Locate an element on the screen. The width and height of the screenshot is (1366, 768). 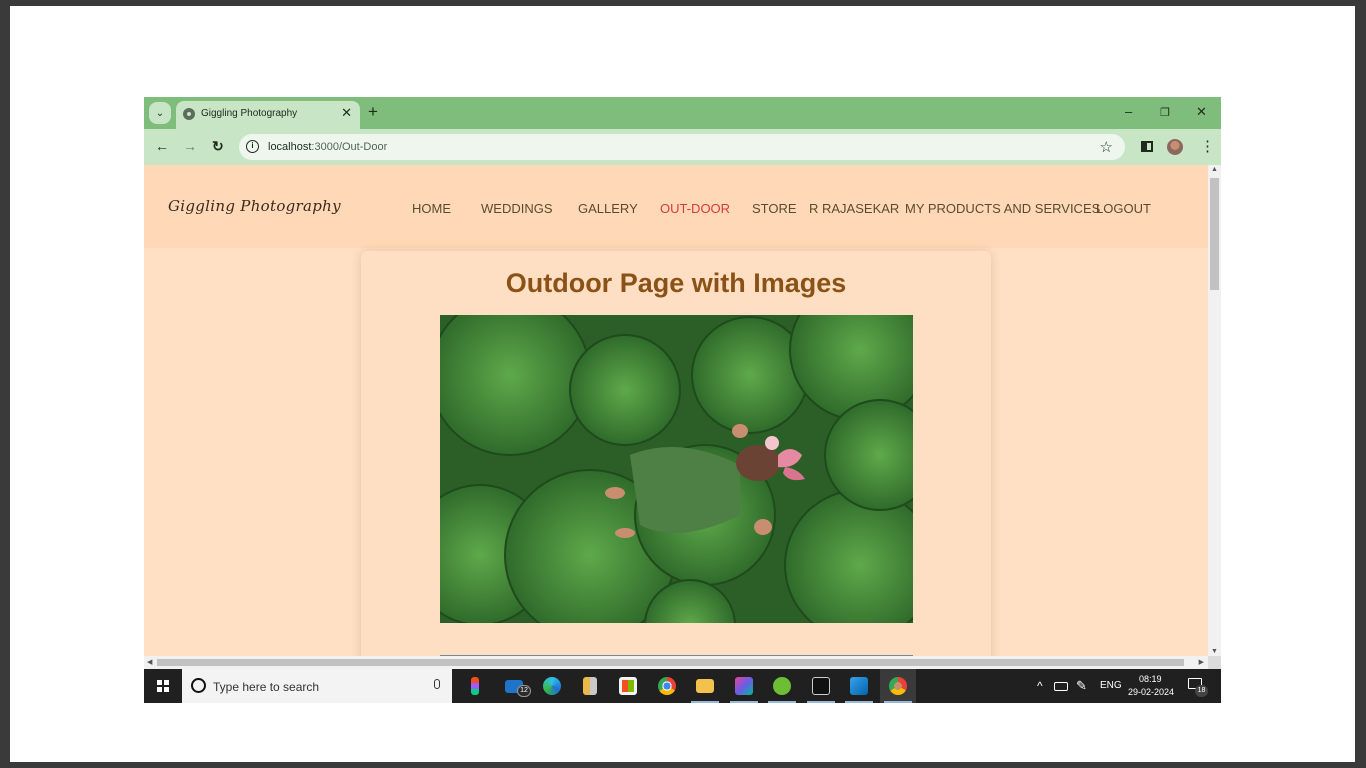
mail-icon: 12 is located at coordinates (514, 686).